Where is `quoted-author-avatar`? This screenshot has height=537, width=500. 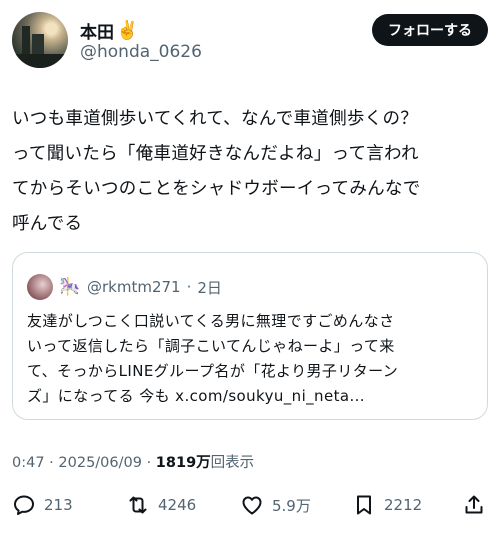
quoted-author-avatar is located at coordinates (40, 287).